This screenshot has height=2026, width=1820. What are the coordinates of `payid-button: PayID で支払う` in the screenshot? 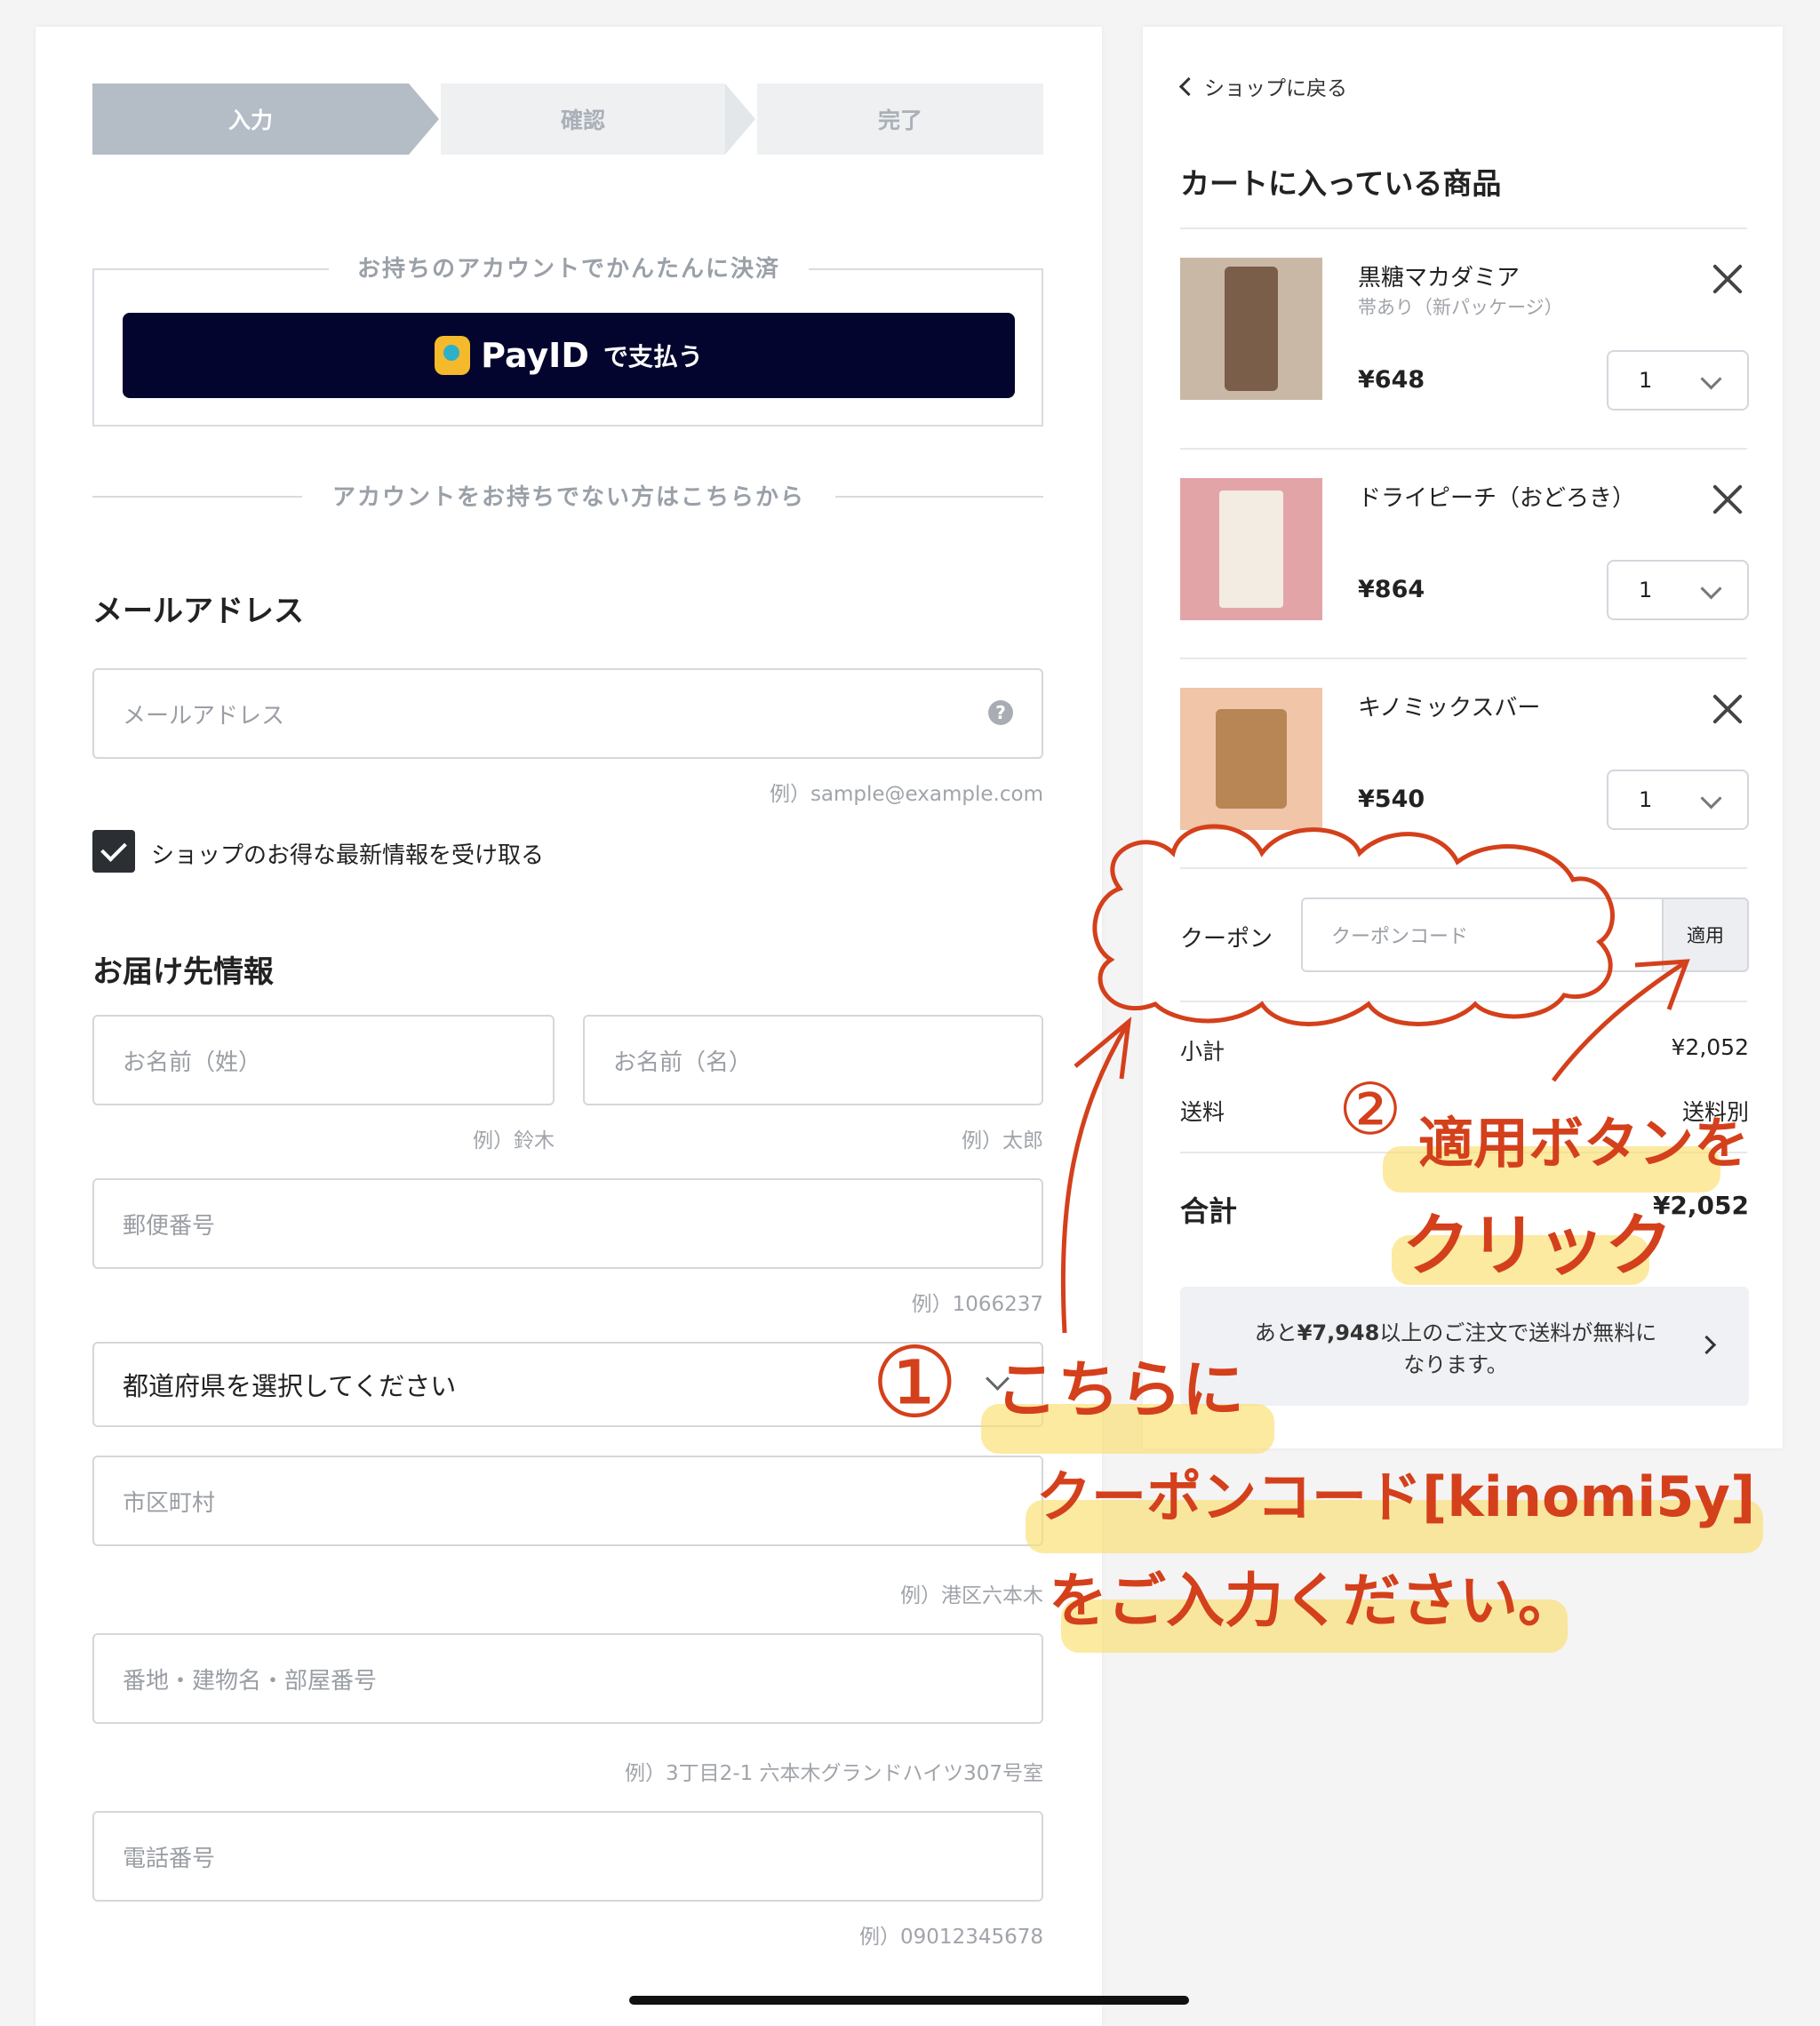 It's located at (569, 355).